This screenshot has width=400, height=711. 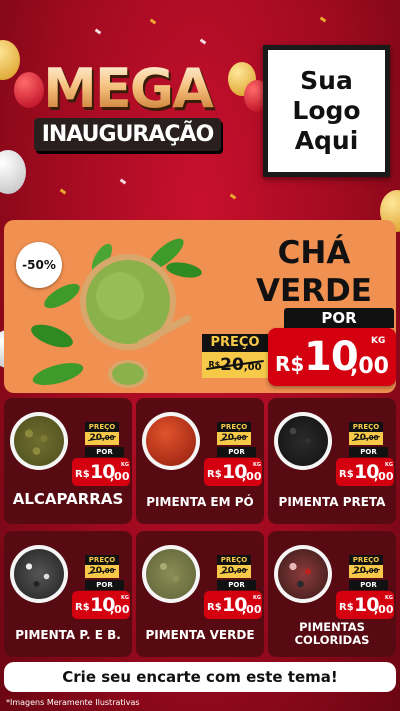 I want to click on product-name-line-2: COLORIDAS, so click(x=332, y=640).